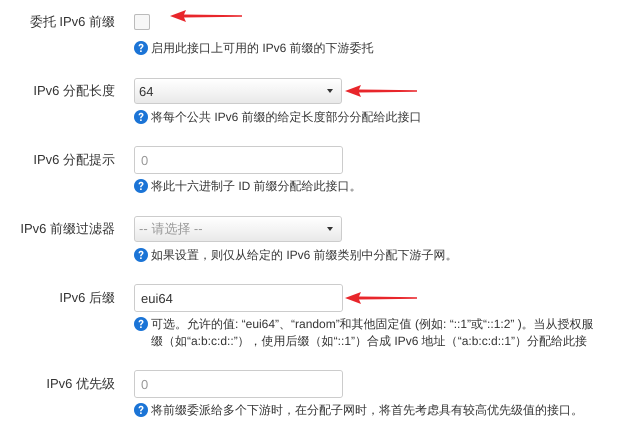  I want to click on help-text: 如果设置，则仅从给定的 IPv6 前缀类别中分配下游子网。, so click(304, 255).